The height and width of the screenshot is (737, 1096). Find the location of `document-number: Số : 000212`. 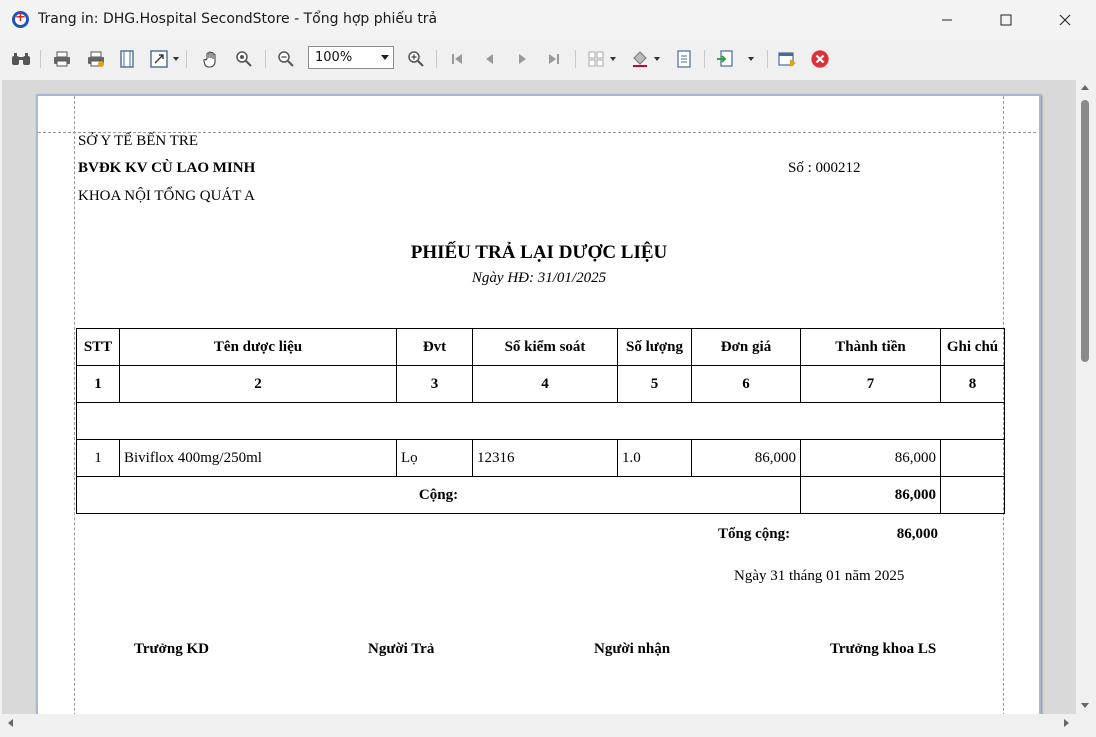

document-number: Số : 000212 is located at coordinates (824, 168).